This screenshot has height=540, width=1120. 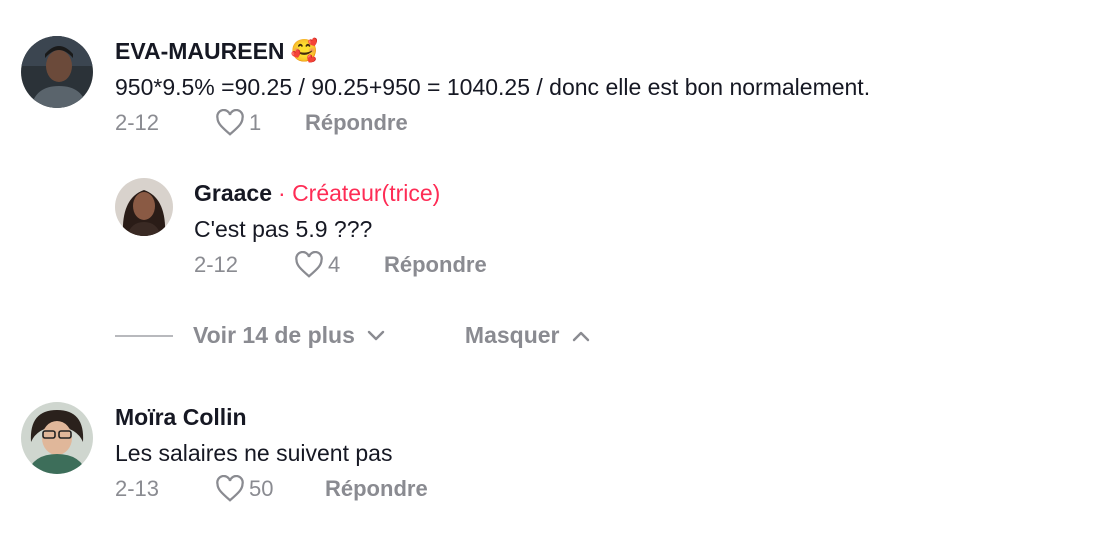 What do you see at coordinates (274, 335) in the screenshot?
I see `view-more-label: Voir 14 de plus` at bounding box center [274, 335].